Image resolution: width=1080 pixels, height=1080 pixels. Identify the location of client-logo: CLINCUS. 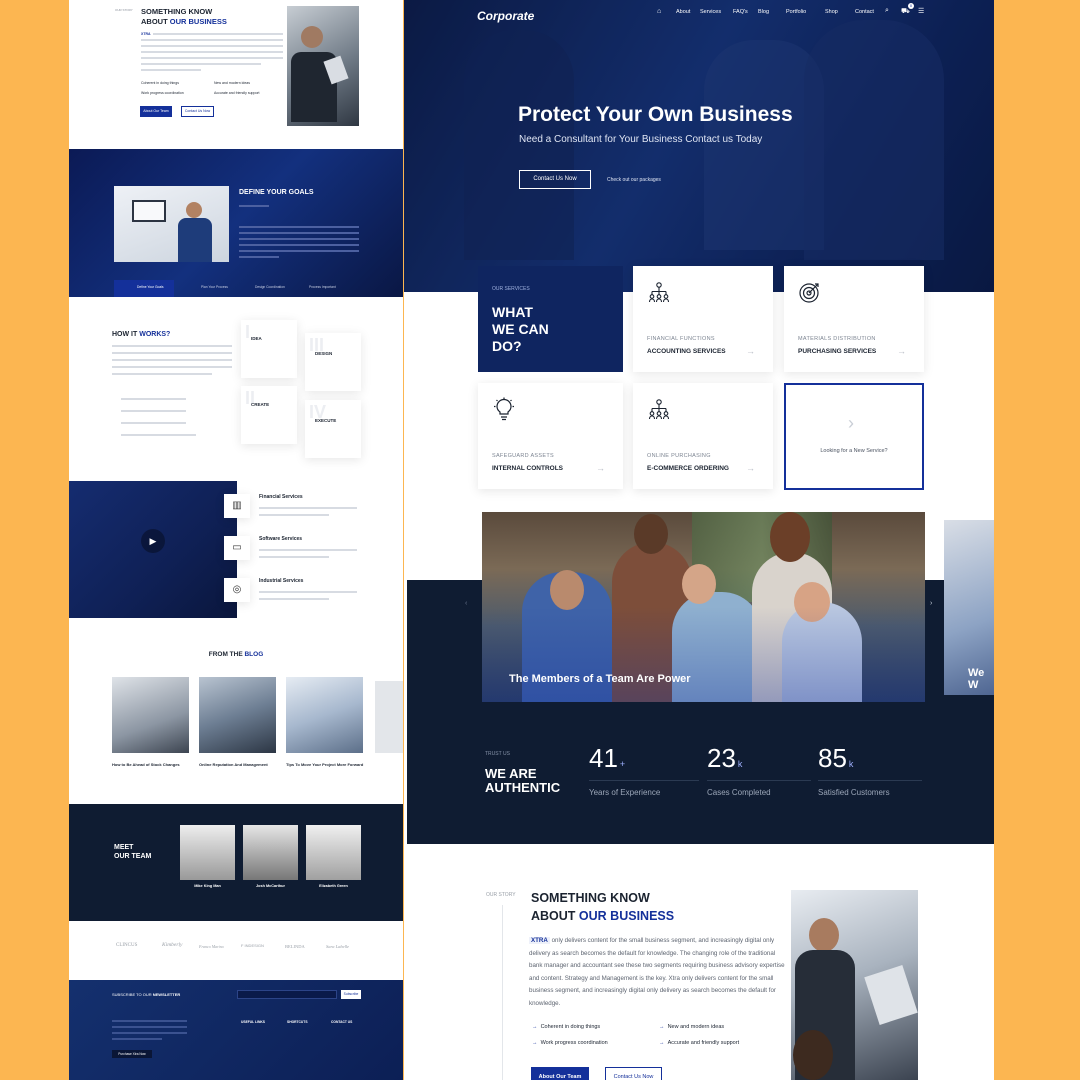
(127, 945).